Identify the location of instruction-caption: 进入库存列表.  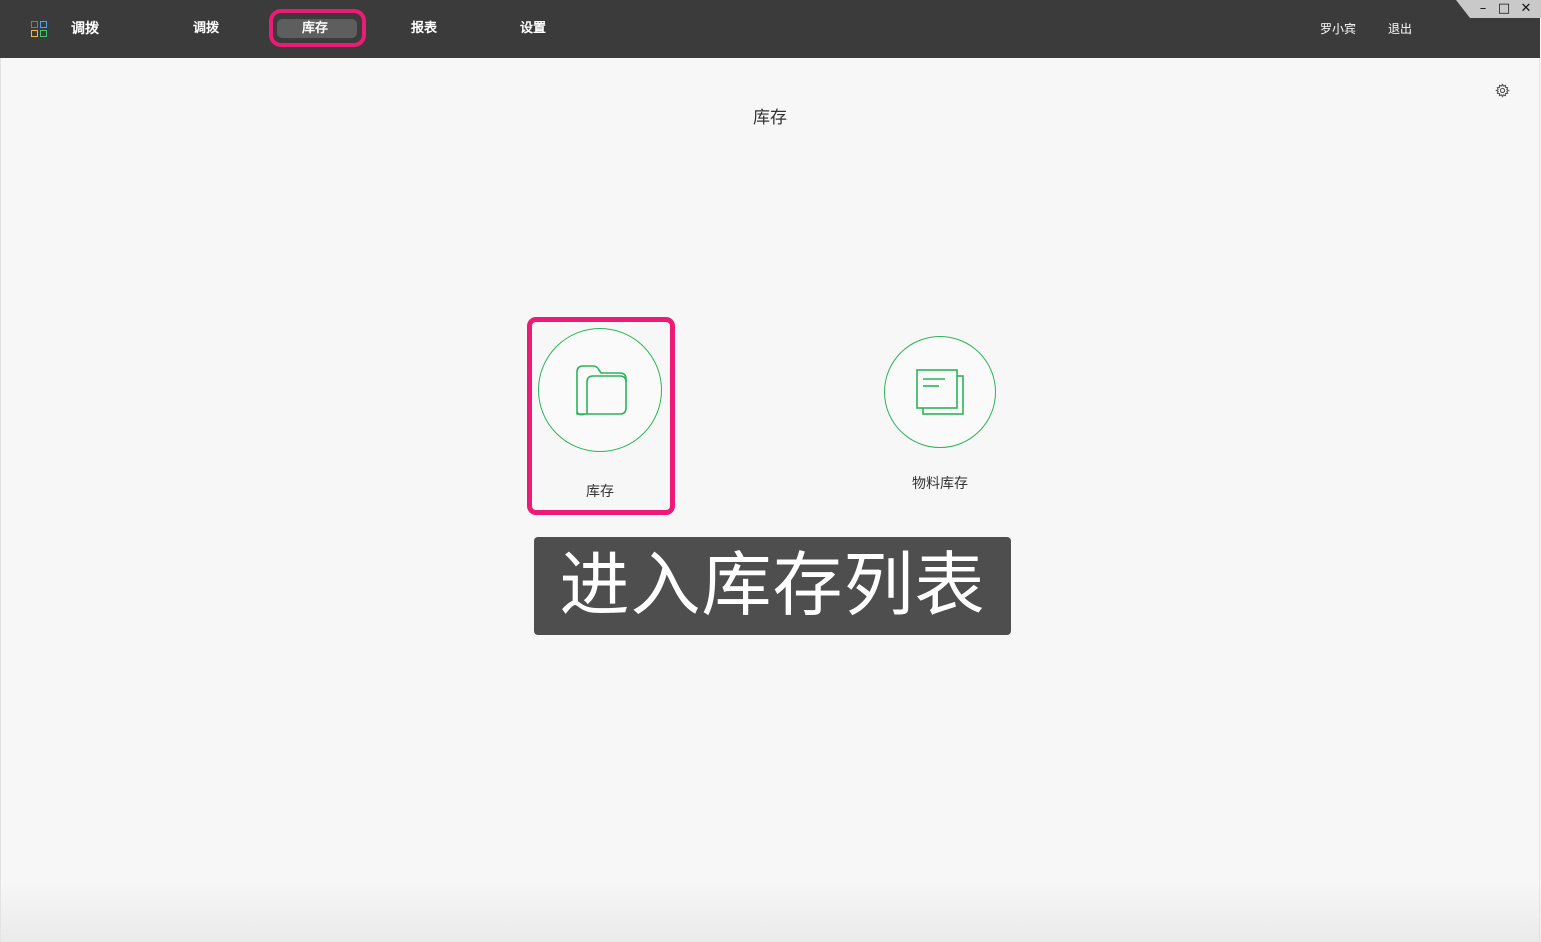
(772, 586).